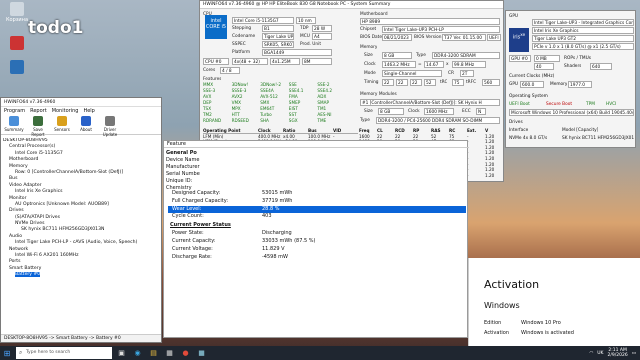  I want to click on tpm-flag: TPM, so click(590, 104).